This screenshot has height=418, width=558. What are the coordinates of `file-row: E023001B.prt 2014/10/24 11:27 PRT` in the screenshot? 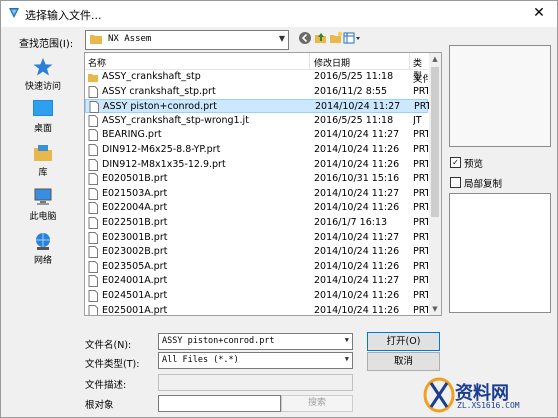 It's located at (256, 238).